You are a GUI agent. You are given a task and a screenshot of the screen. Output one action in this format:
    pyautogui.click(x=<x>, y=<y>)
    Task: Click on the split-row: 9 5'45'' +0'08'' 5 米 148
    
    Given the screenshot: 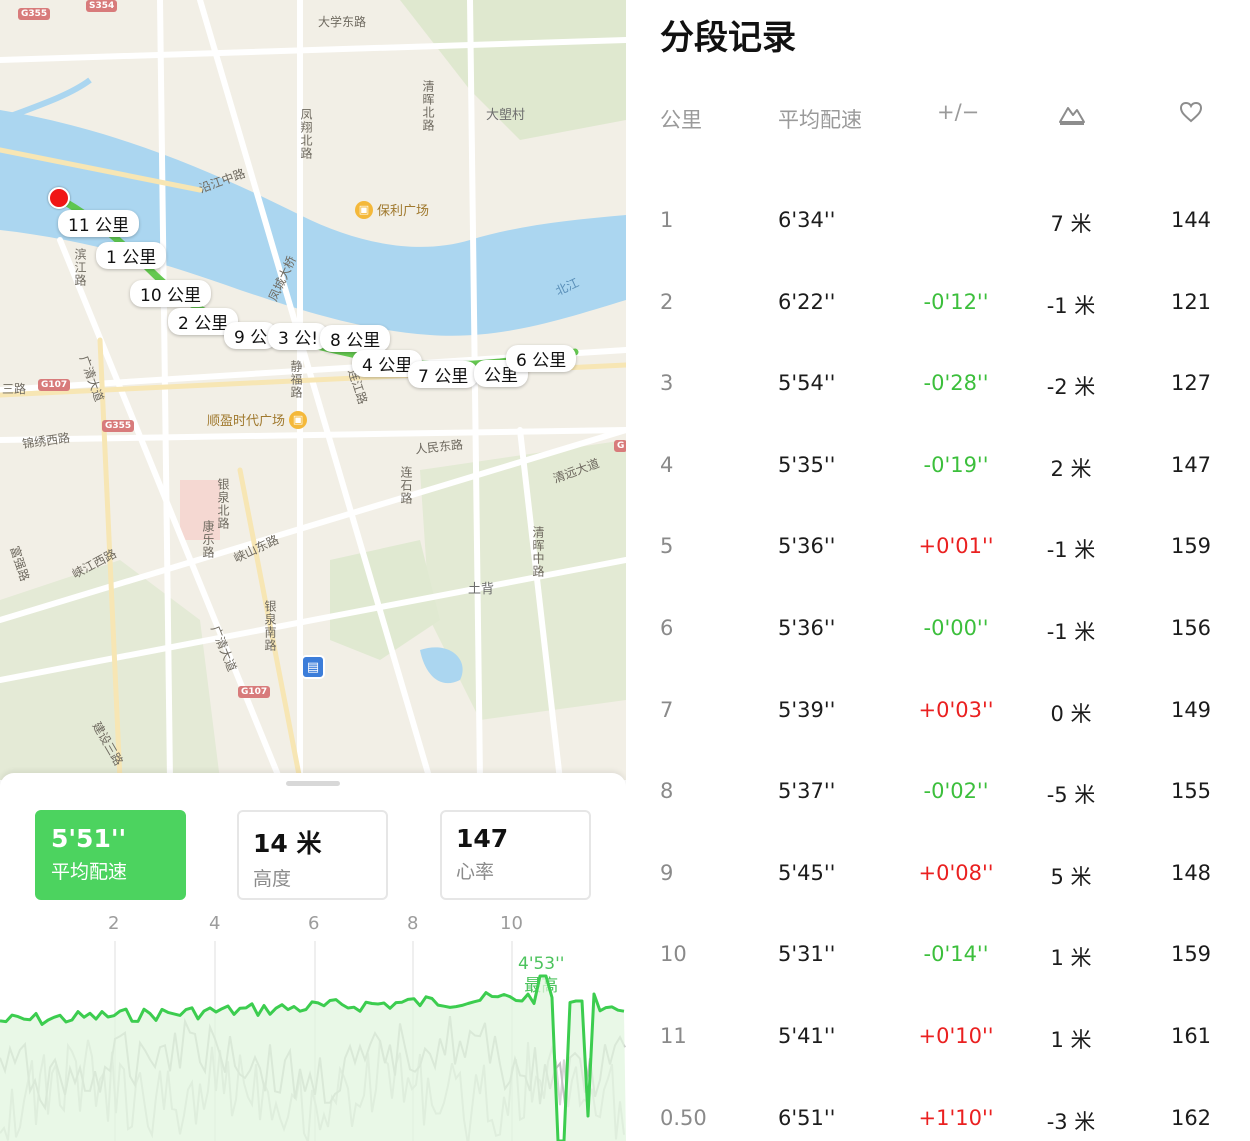 What is the action you would take?
    pyautogui.click(x=938, y=881)
    